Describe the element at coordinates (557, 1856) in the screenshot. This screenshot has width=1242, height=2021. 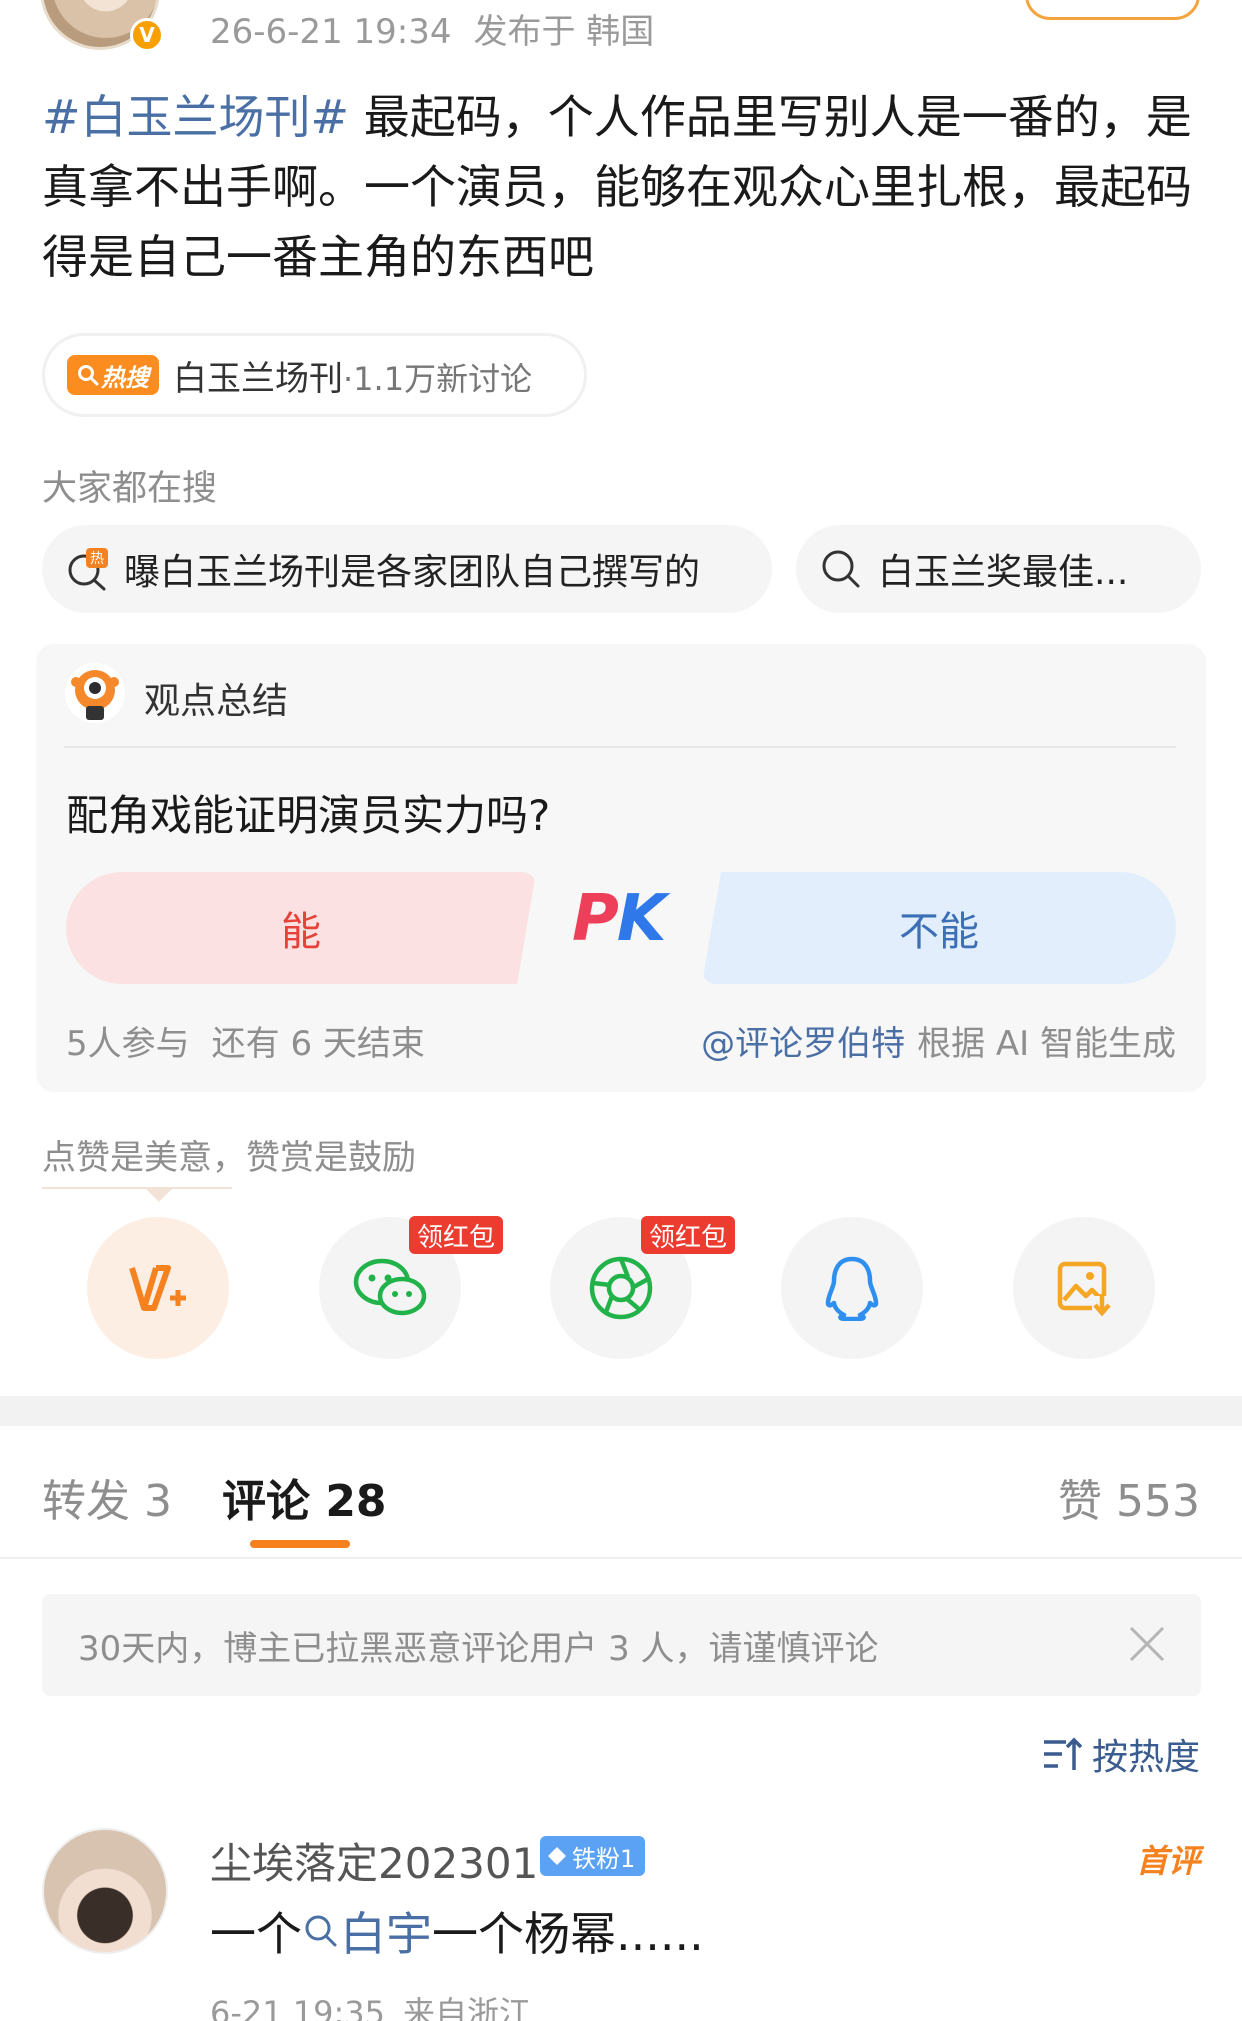
I see `diamond-icon` at that location.